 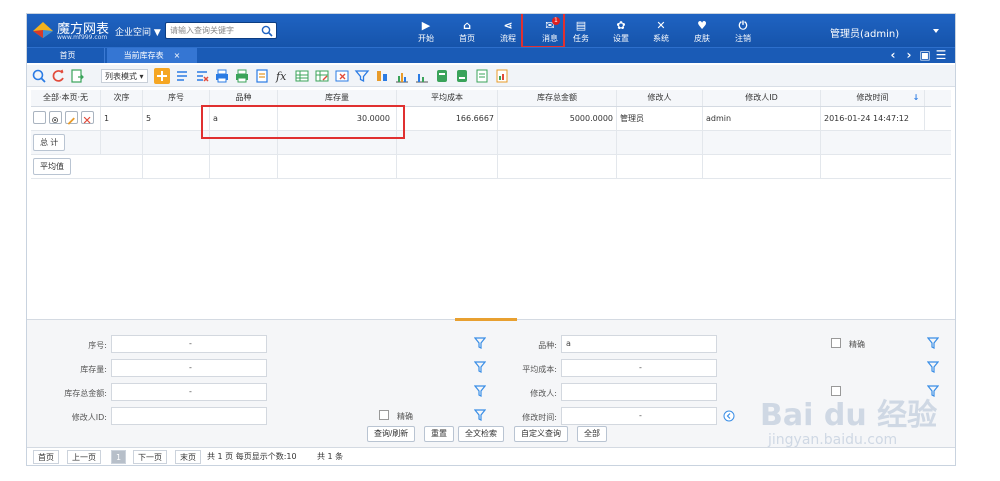 What do you see at coordinates (482, 76) in the screenshot?
I see `sheet-button` at bounding box center [482, 76].